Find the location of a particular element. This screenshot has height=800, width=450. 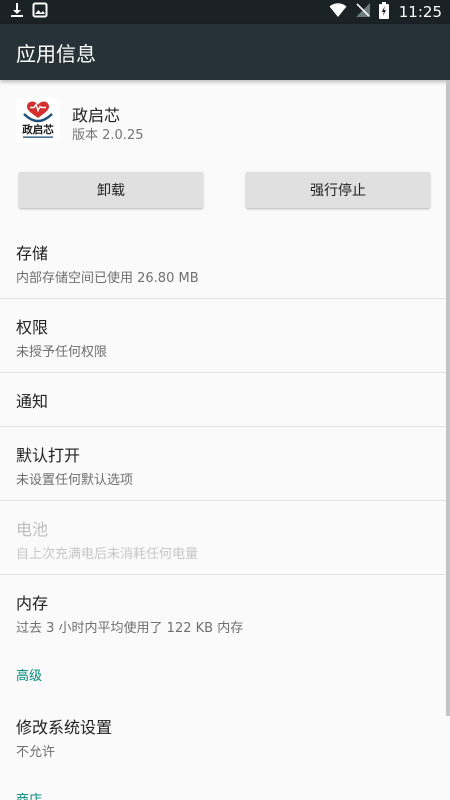

permissions-item: 权限 未授予任何权限 is located at coordinates (225, 336).